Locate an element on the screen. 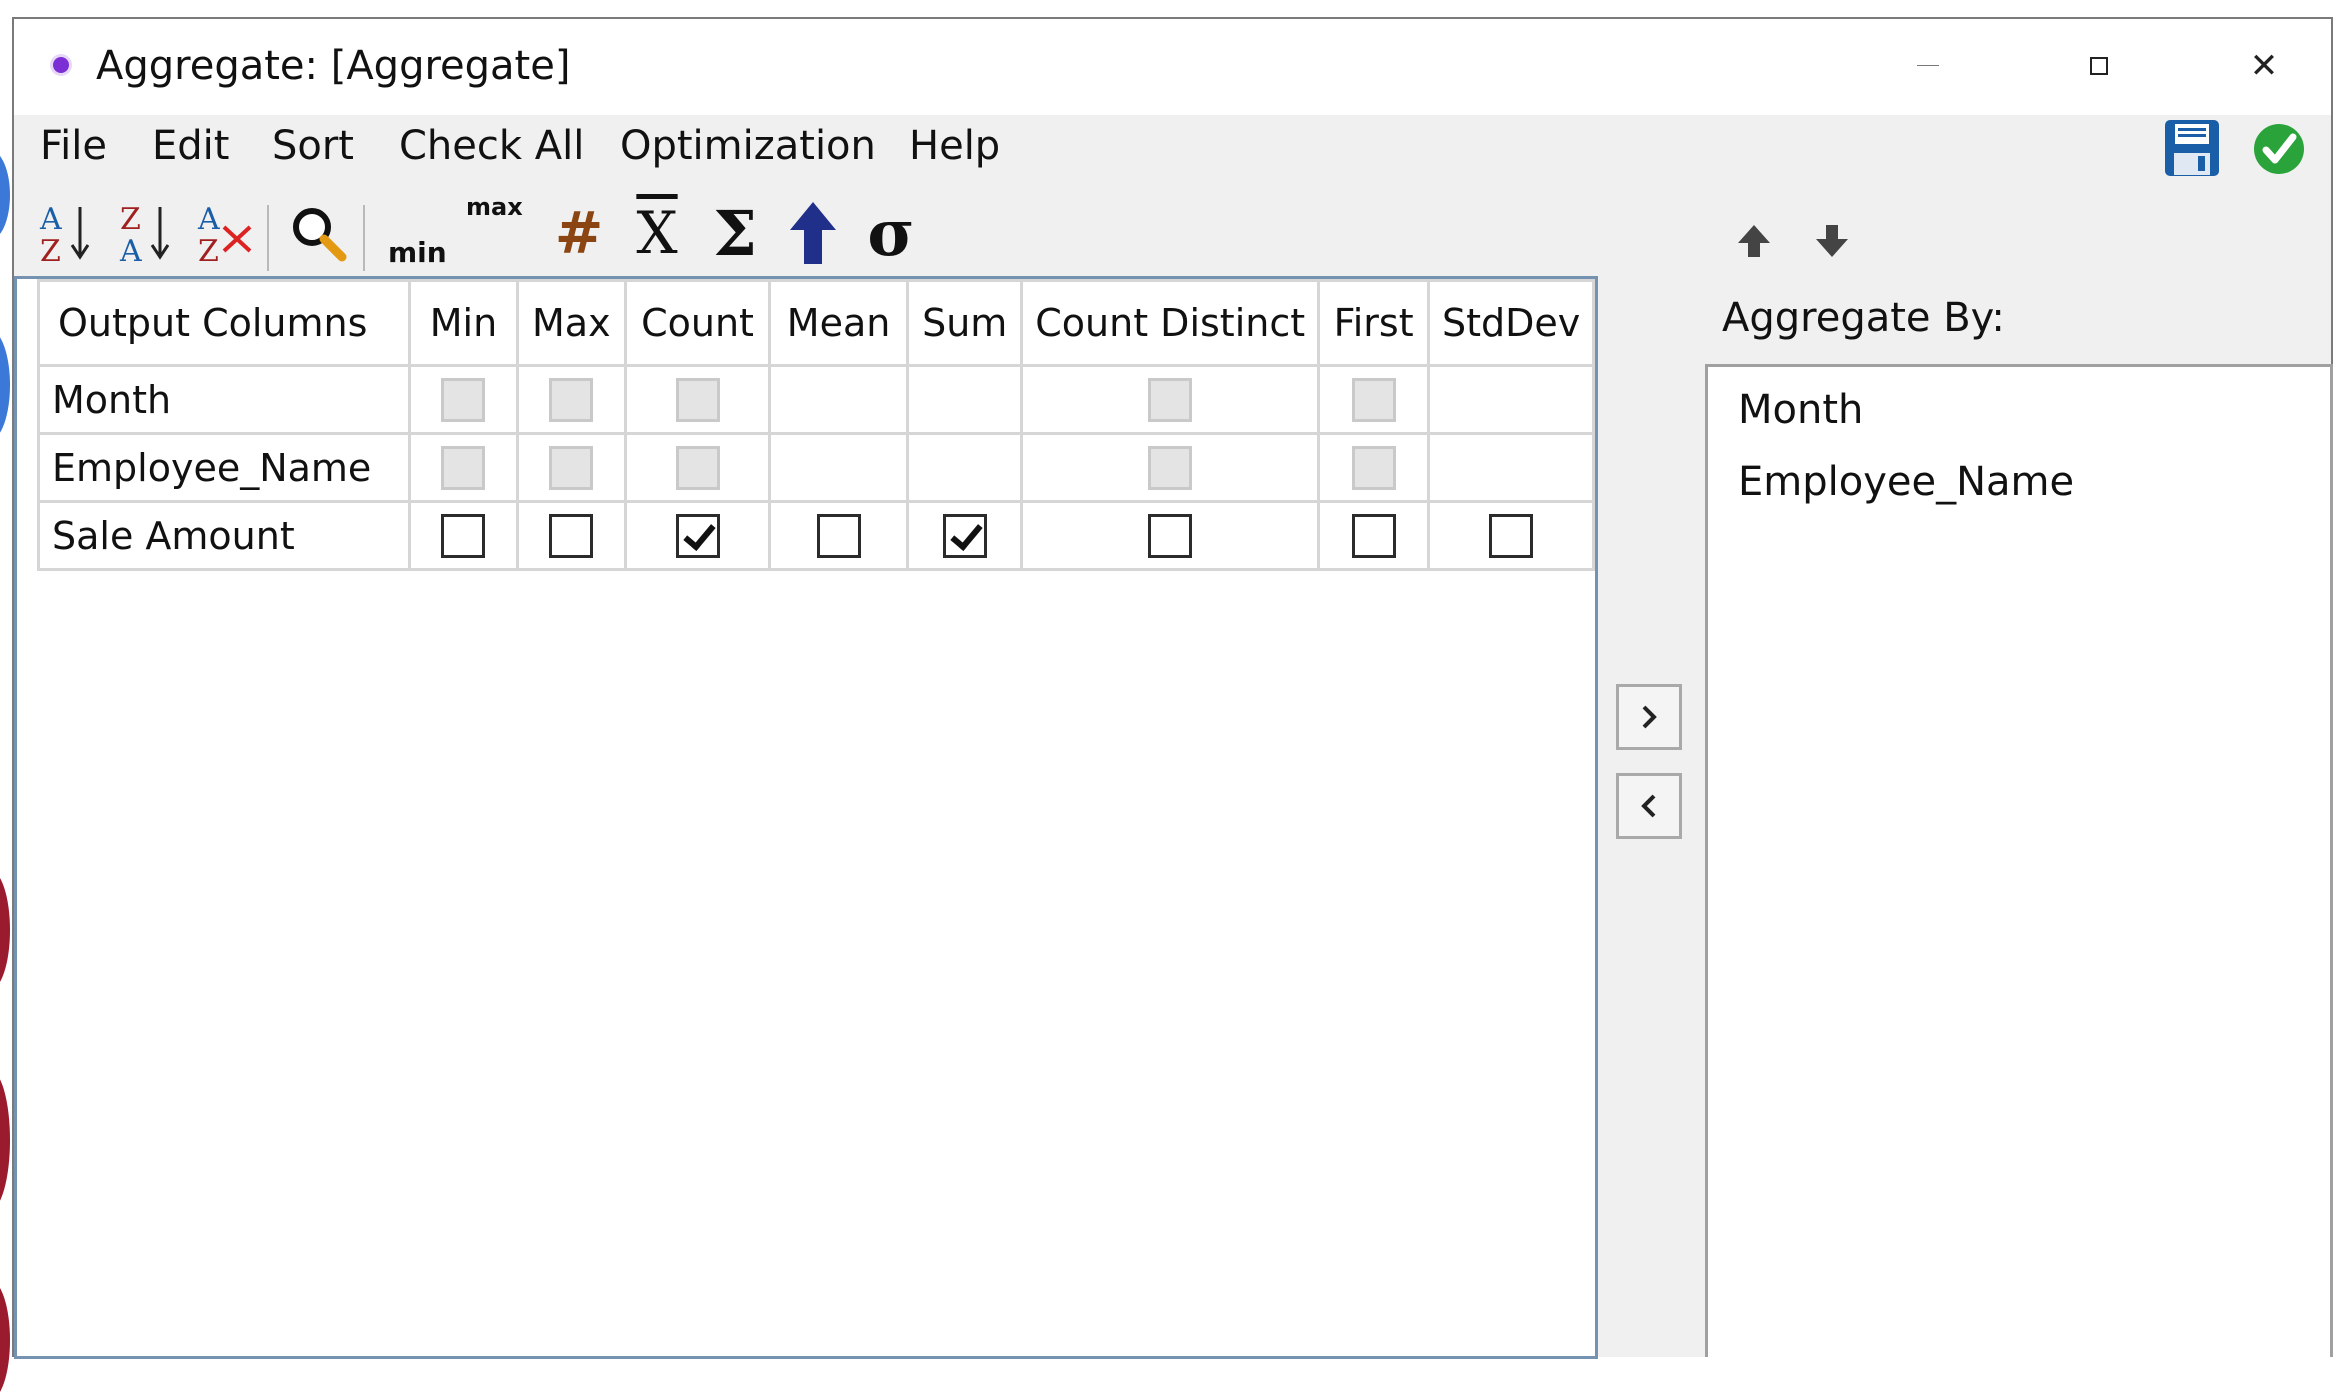 The height and width of the screenshot is (1400, 2343). green-check-icon is located at coordinates (2279, 149).